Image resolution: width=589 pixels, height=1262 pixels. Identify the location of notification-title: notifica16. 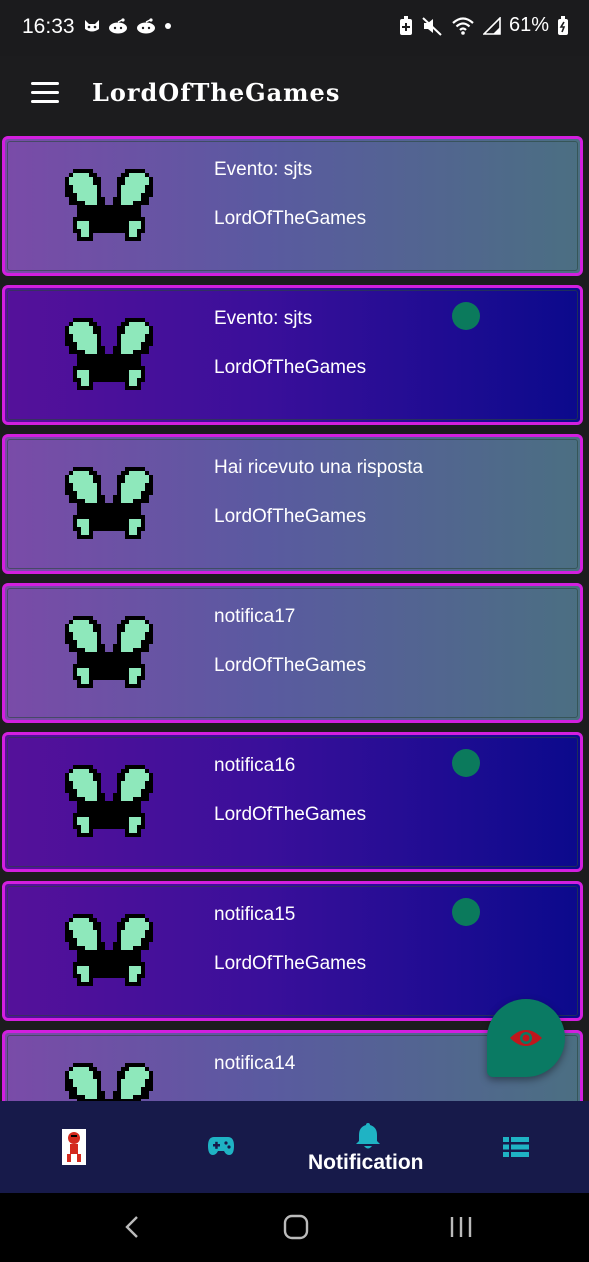
(255, 765).